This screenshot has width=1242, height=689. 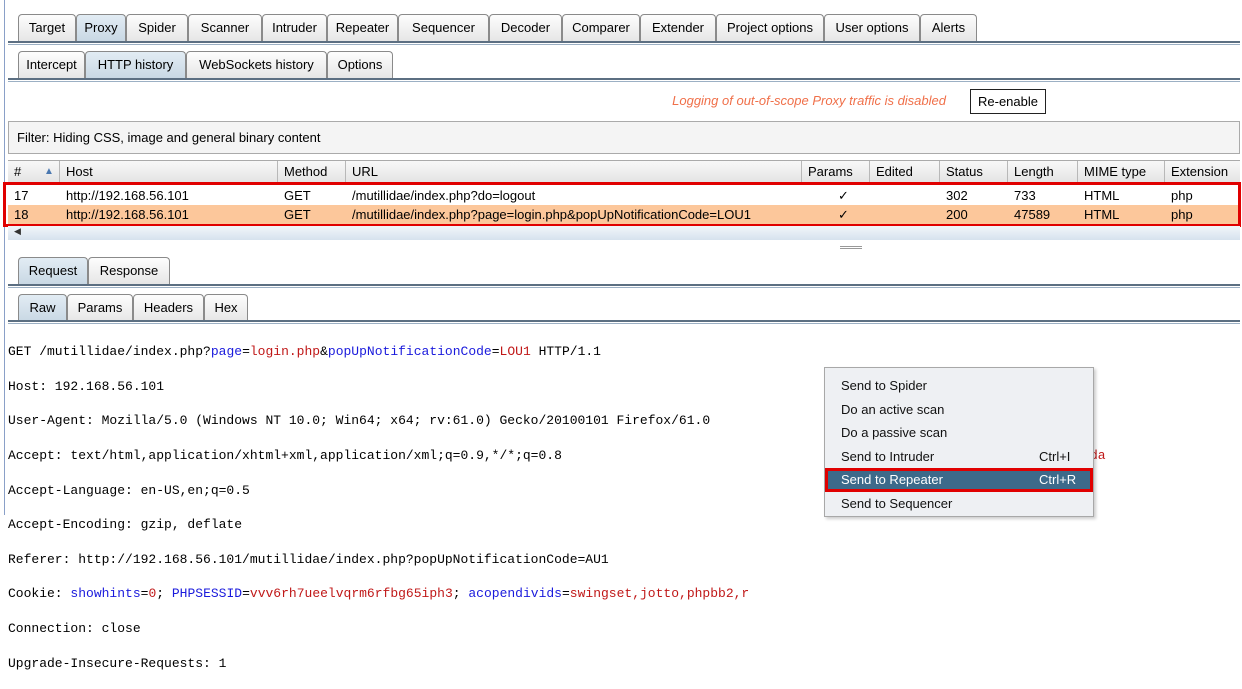 What do you see at coordinates (53, 270) in the screenshot?
I see `tab-request: Request` at bounding box center [53, 270].